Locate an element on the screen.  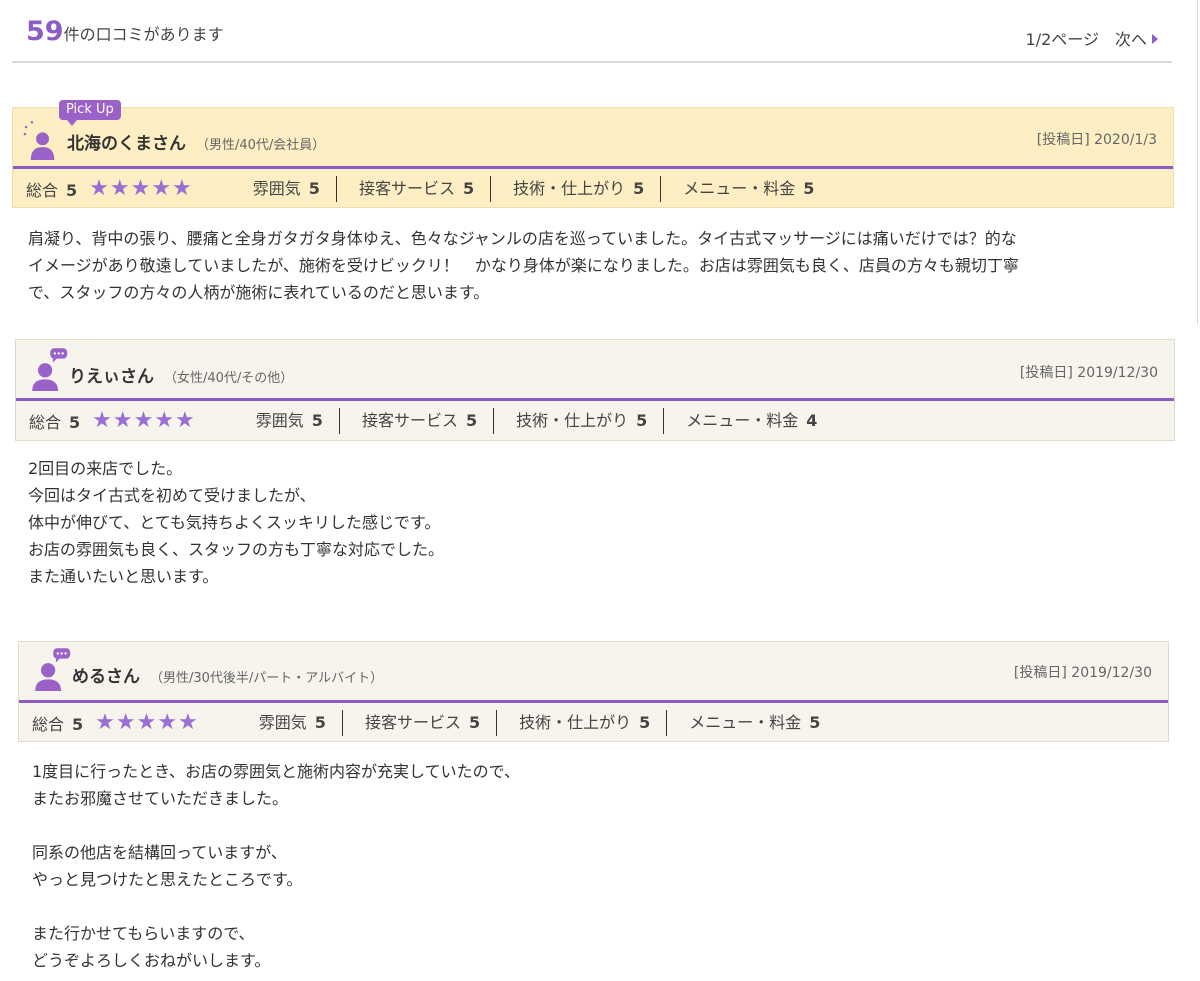
review-line: また行かせてもらいますので、 is located at coordinates (143, 933).